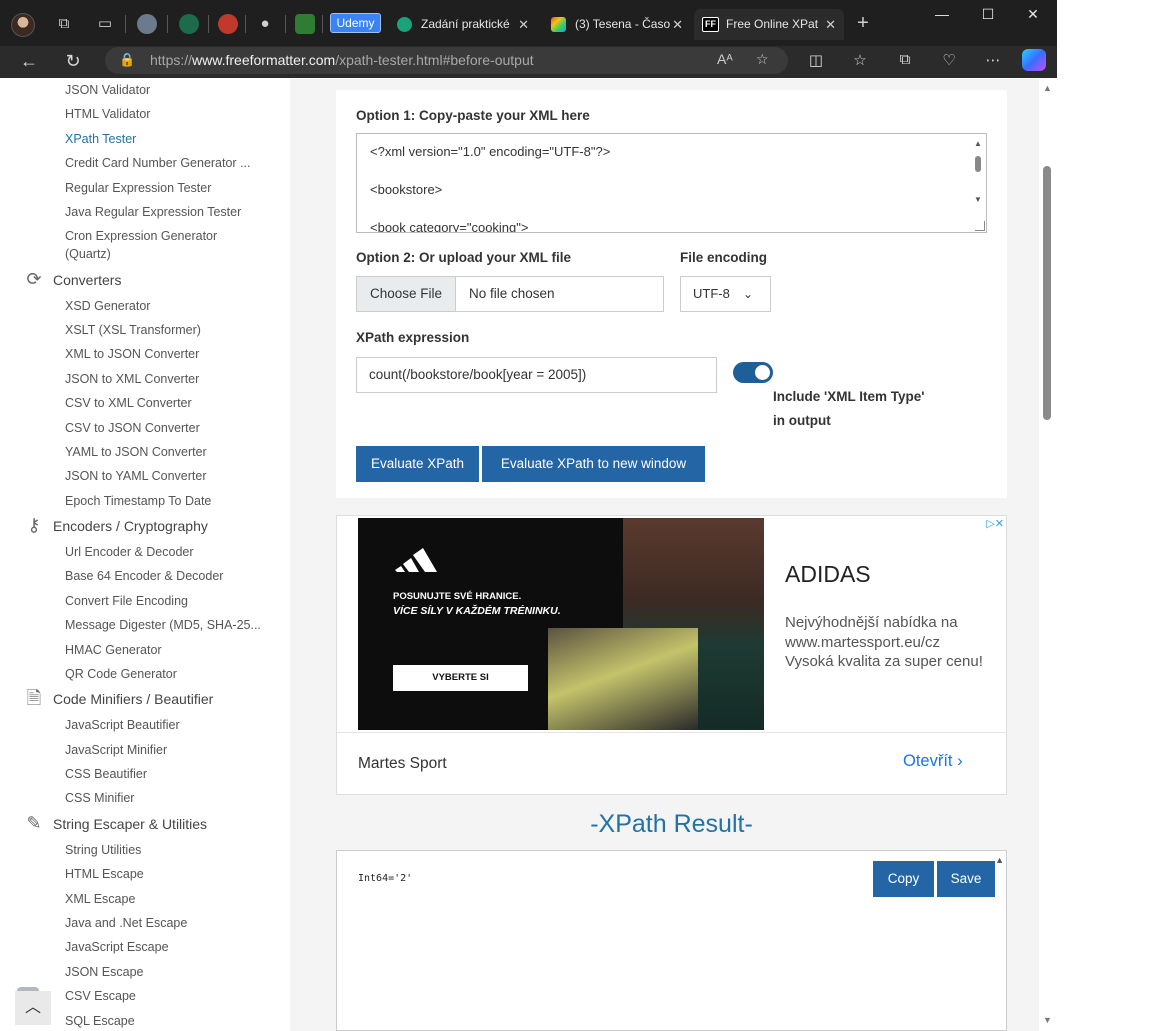 This screenshot has width=1152, height=1031. What do you see at coordinates (762, 372) in the screenshot?
I see `toggle-knob` at bounding box center [762, 372].